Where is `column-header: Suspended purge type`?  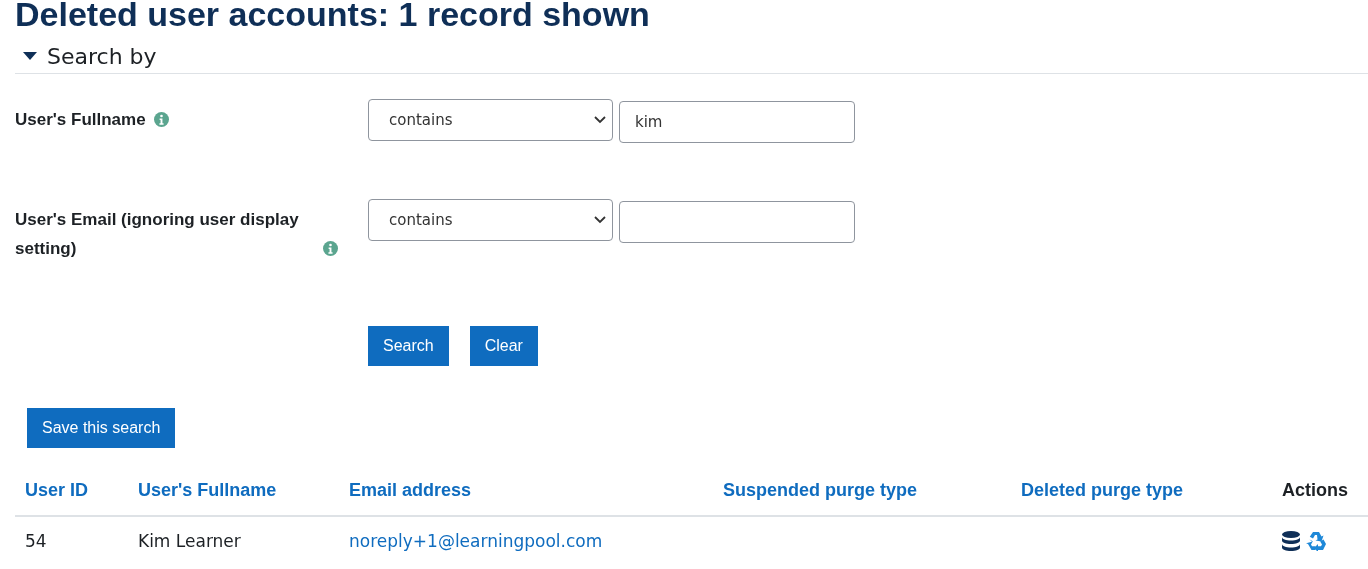 column-header: Suspended purge type is located at coordinates (862, 493).